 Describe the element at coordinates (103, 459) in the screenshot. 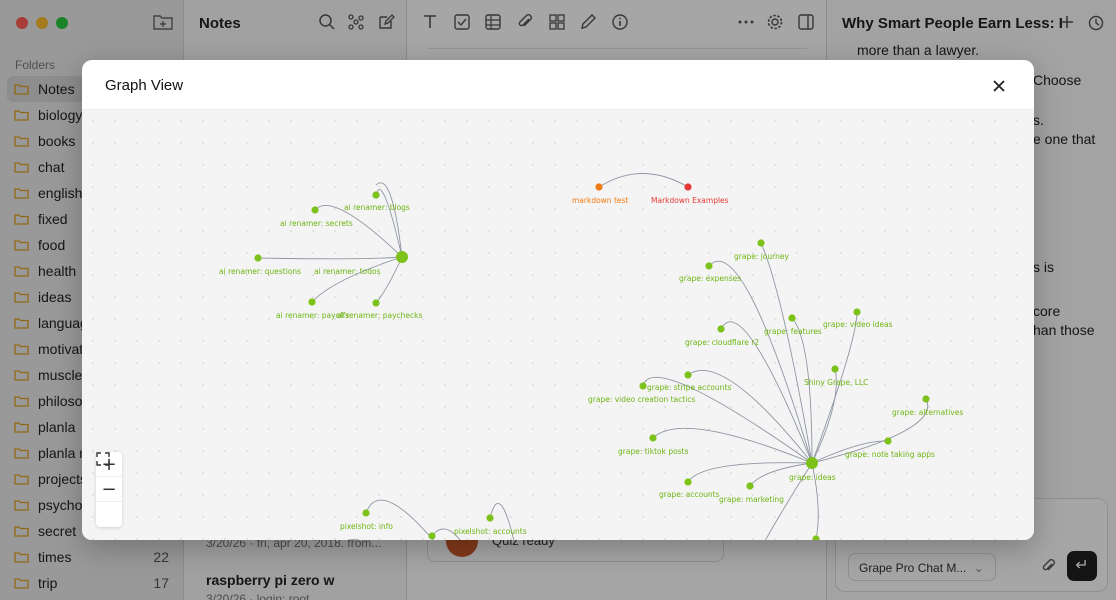

I see `fit-screen-icon` at that location.